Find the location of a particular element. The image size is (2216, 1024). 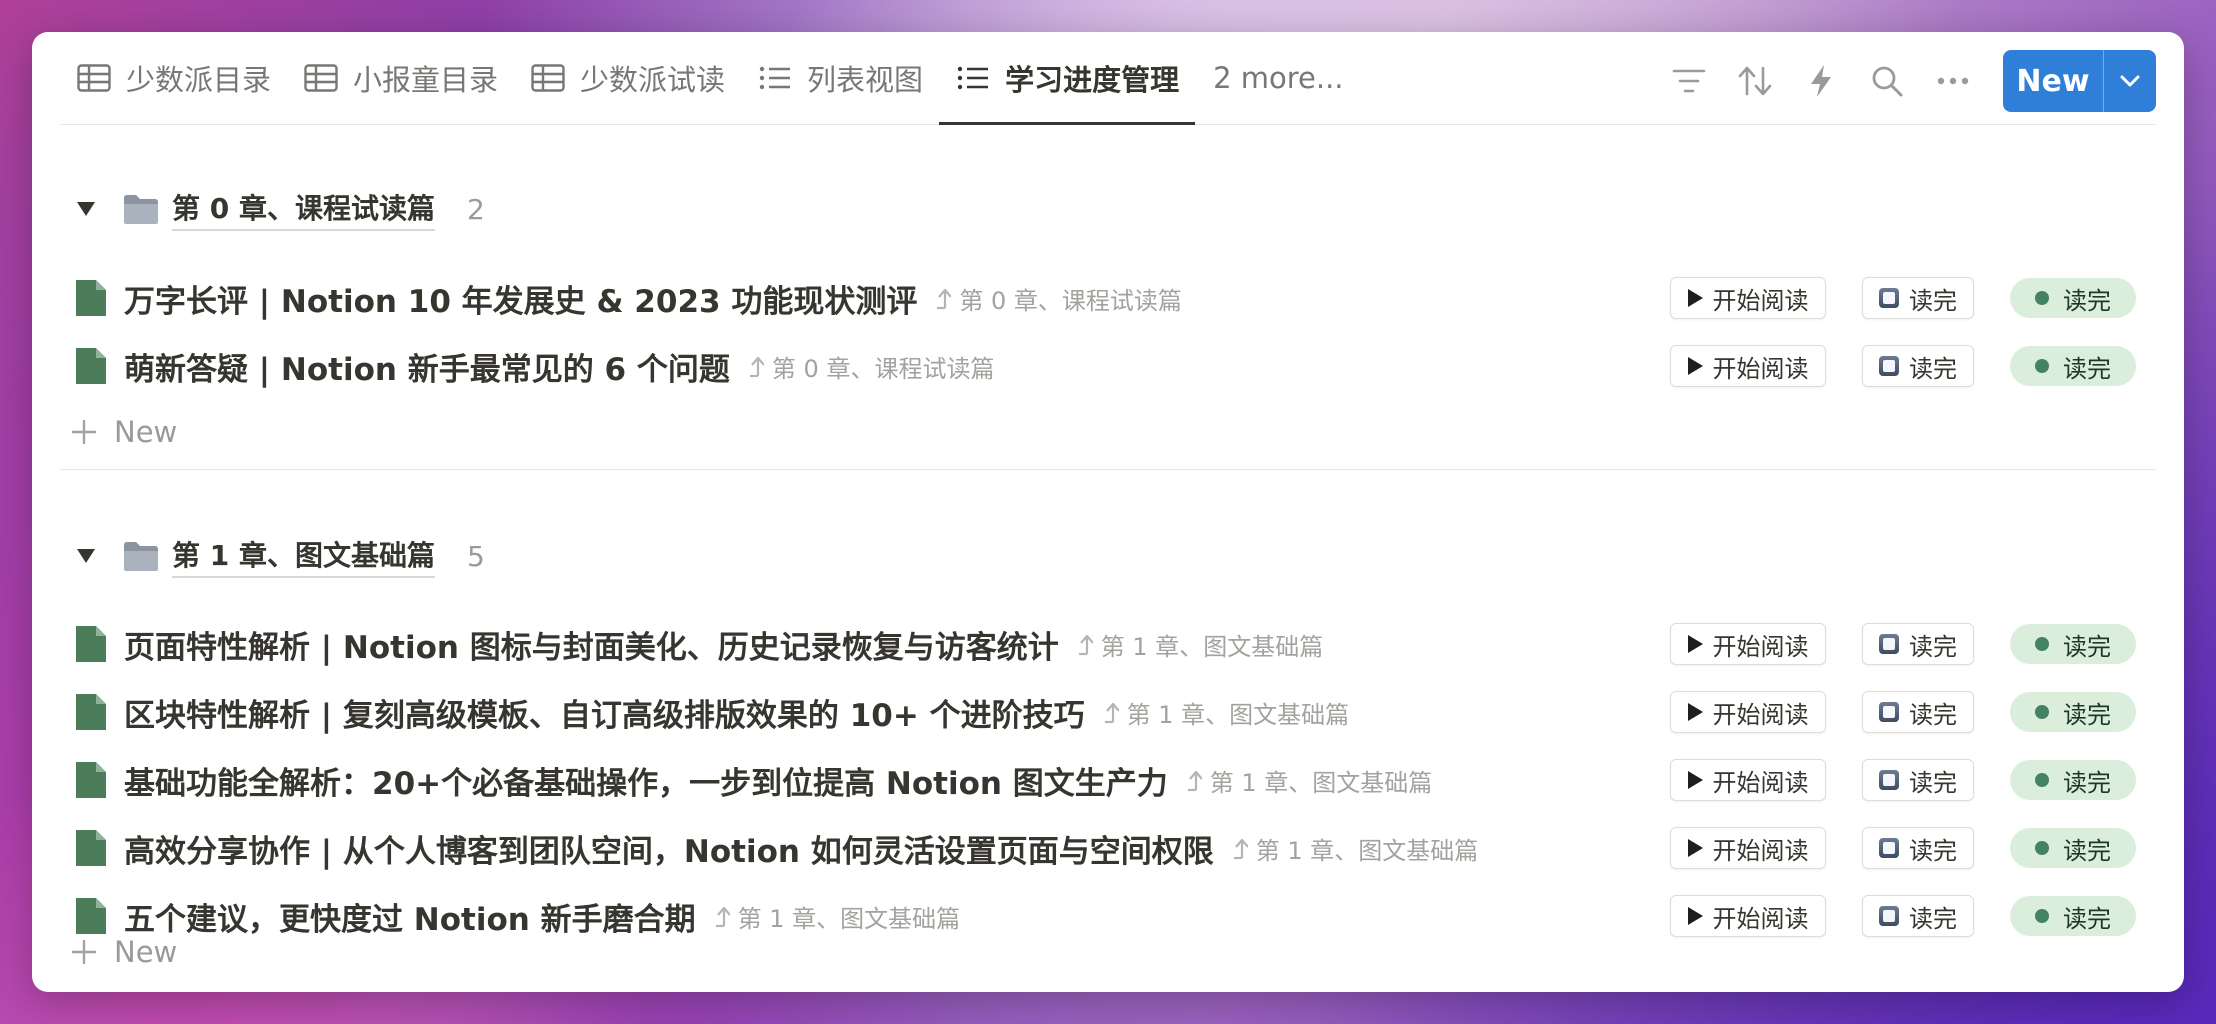

tab-shaoshupai-trial: 少数派试读 is located at coordinates (627, 78).